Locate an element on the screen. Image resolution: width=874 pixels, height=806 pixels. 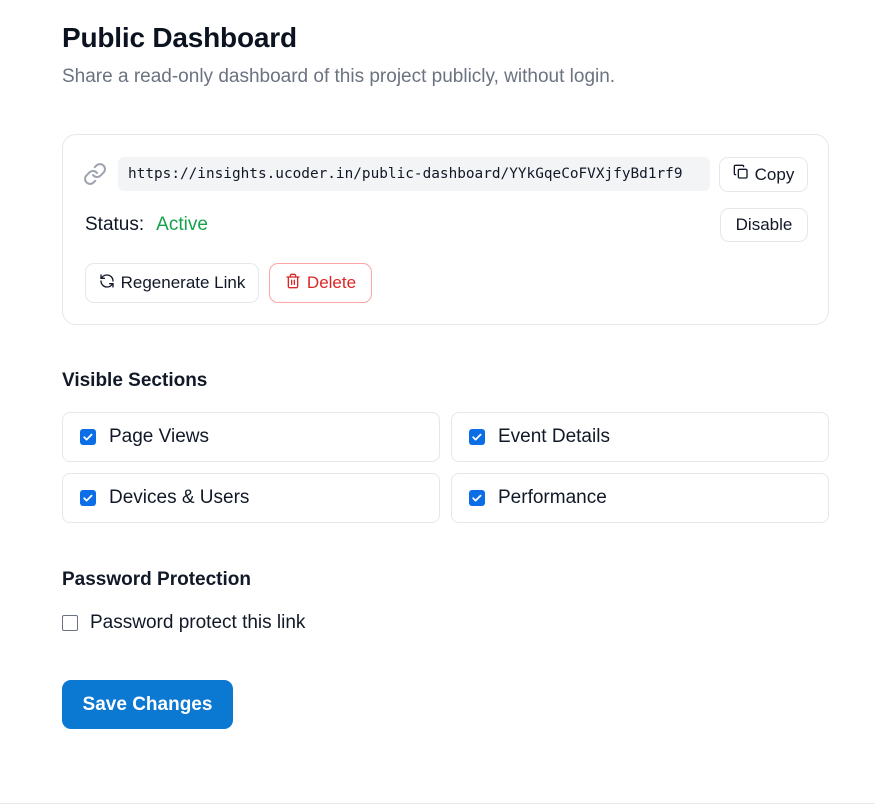
copy-icon is located at coordinates (741, 174).